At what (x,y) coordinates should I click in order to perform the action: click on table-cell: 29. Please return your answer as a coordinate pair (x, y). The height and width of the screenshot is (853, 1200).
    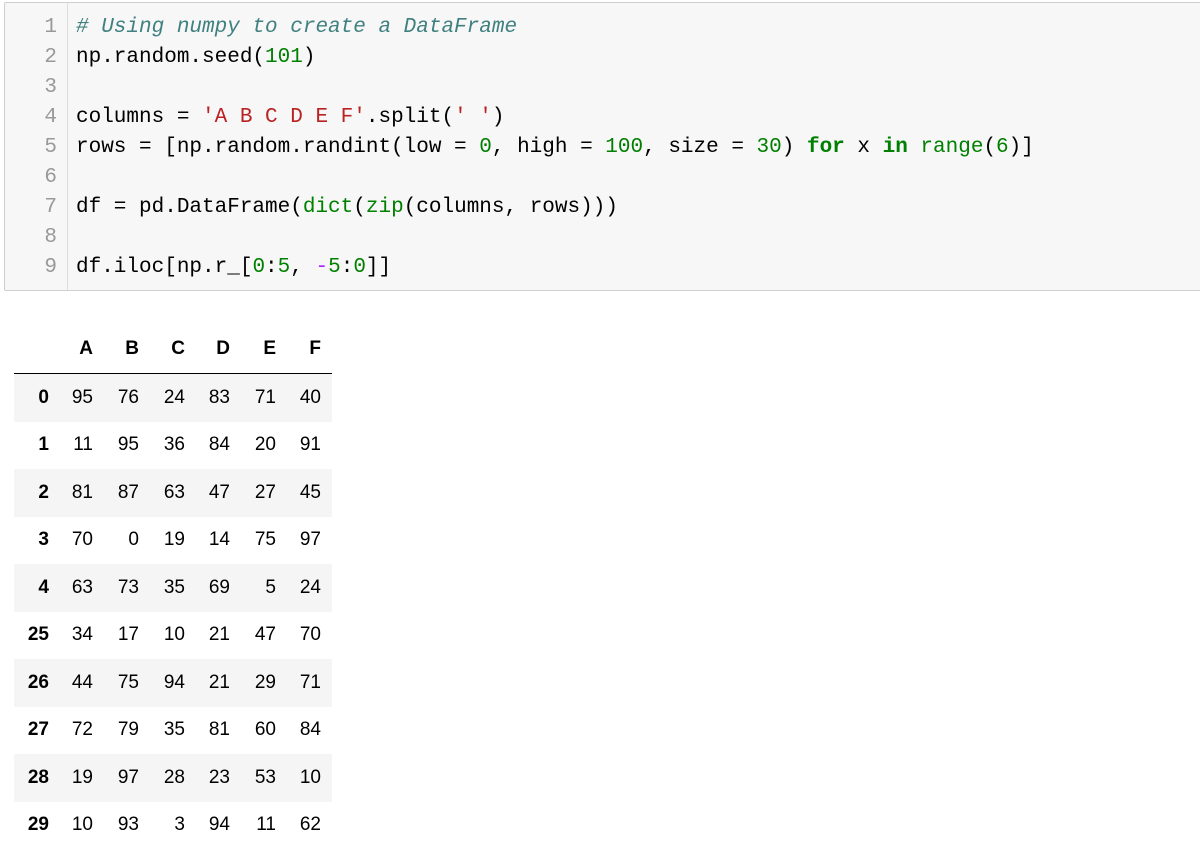
    Looking at the image, I should click on (265, 682).